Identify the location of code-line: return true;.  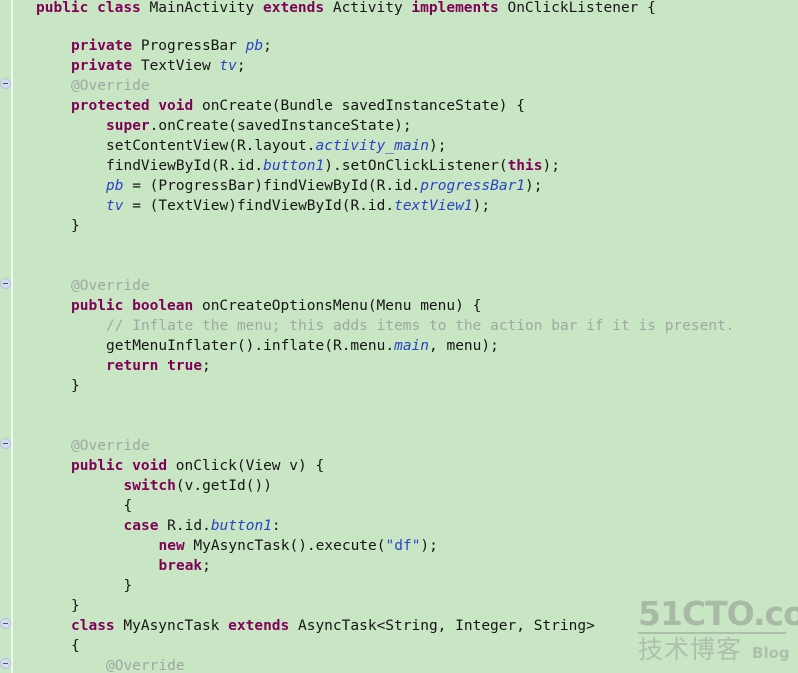
(158, 366).